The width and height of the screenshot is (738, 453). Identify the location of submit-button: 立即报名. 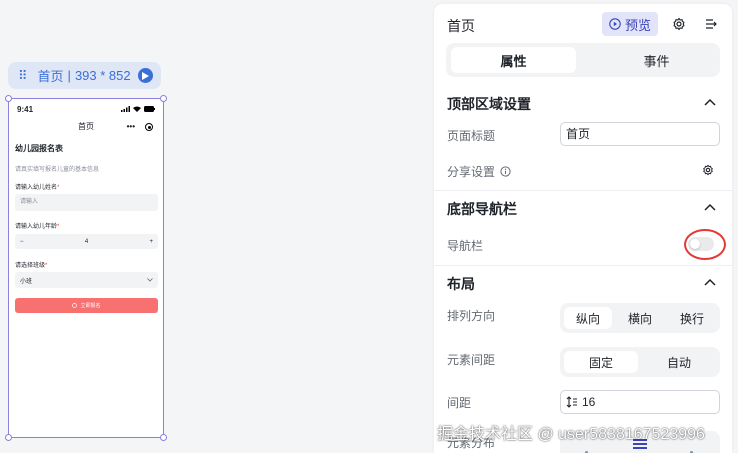
(86, 305).